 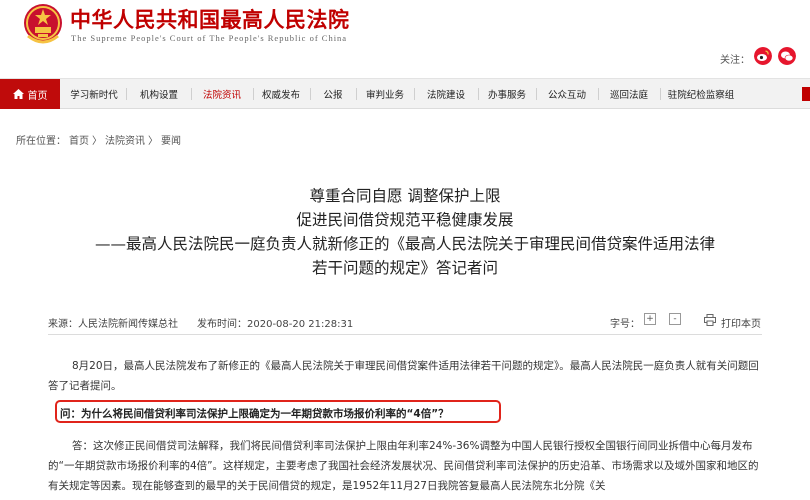 I want to click on nav-scroll-indicator, so click(x=806, y=94).